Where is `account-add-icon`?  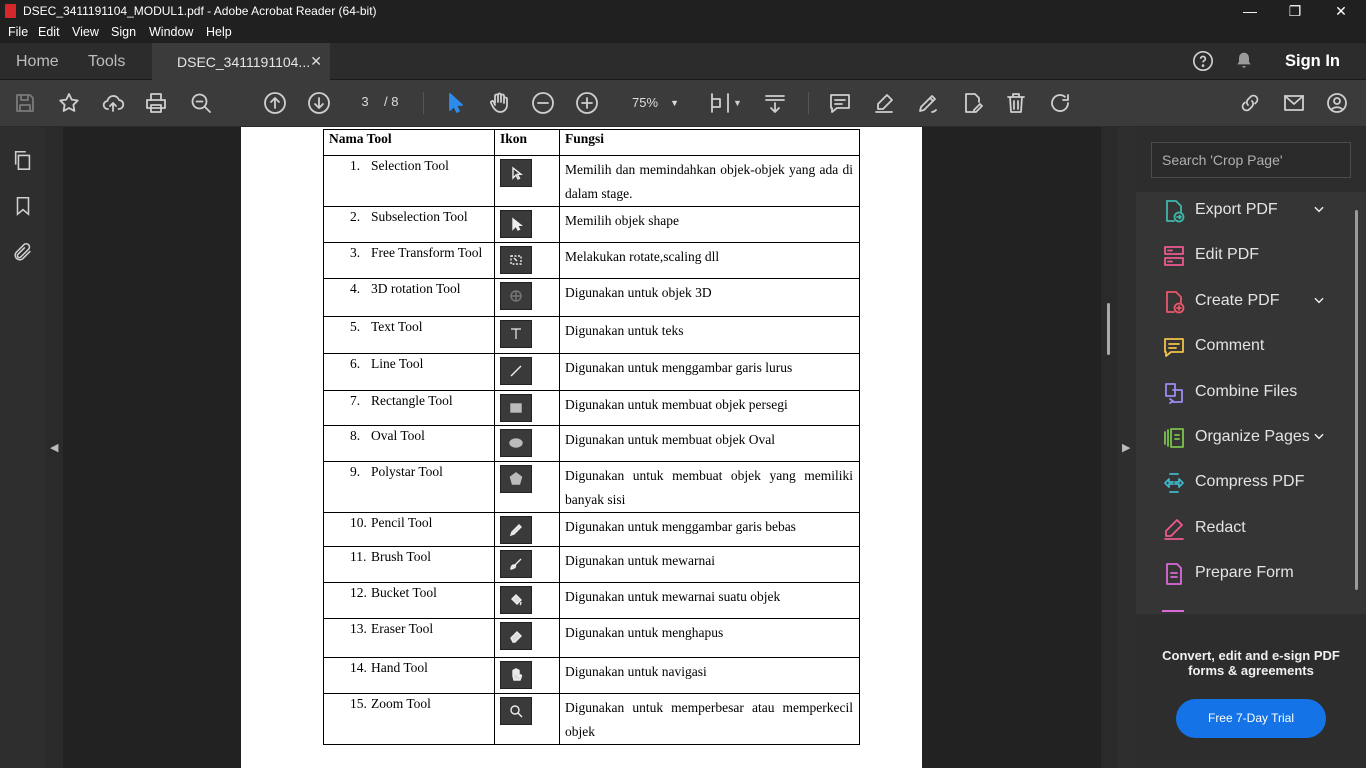
account-add-icon is located at coordinates (1338, 103).